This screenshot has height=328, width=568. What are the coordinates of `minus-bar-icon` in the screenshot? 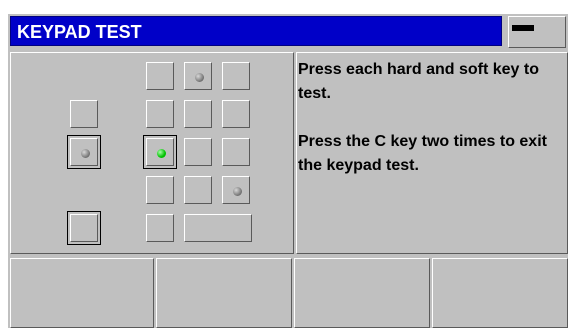 It's located at (523, 28).